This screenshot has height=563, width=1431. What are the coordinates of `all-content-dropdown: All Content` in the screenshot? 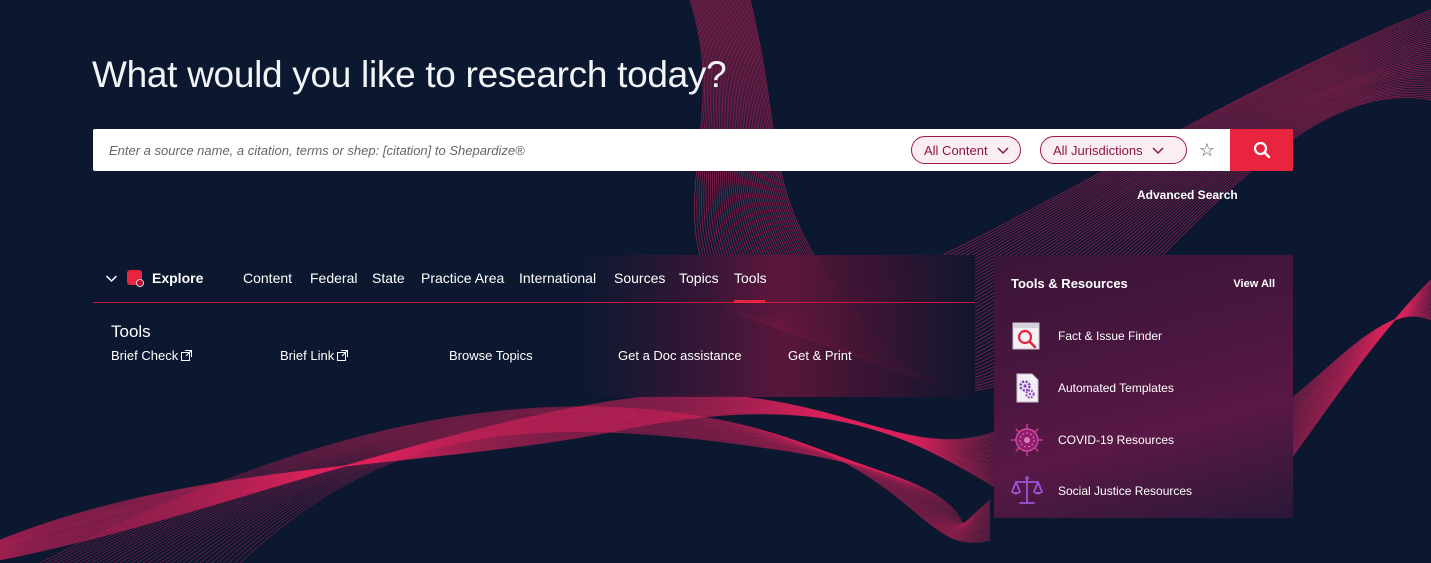 It's located at (966, 150).